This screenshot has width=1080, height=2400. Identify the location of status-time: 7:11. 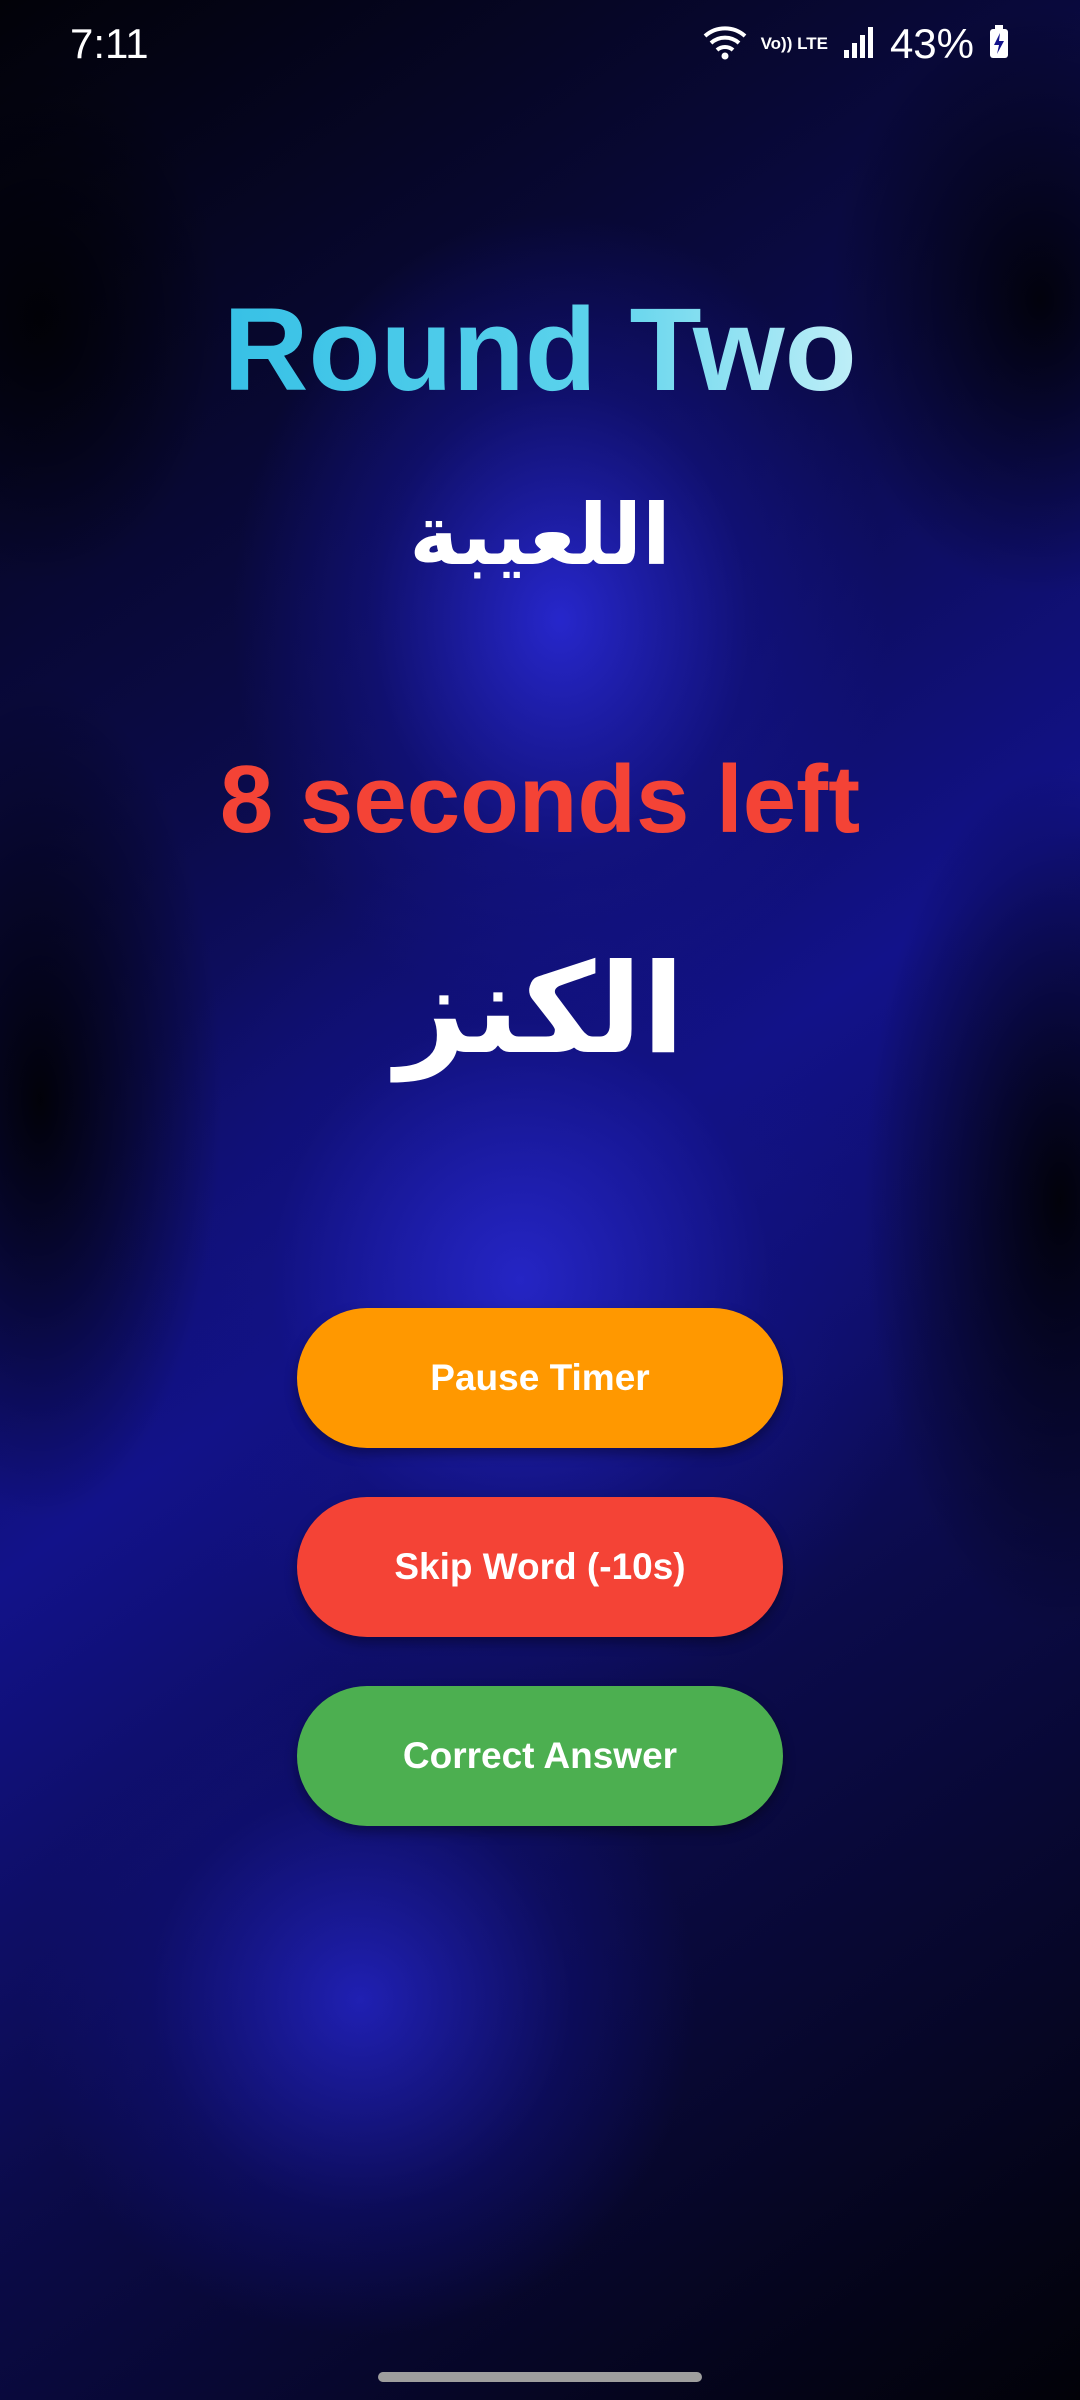
(109, 43).